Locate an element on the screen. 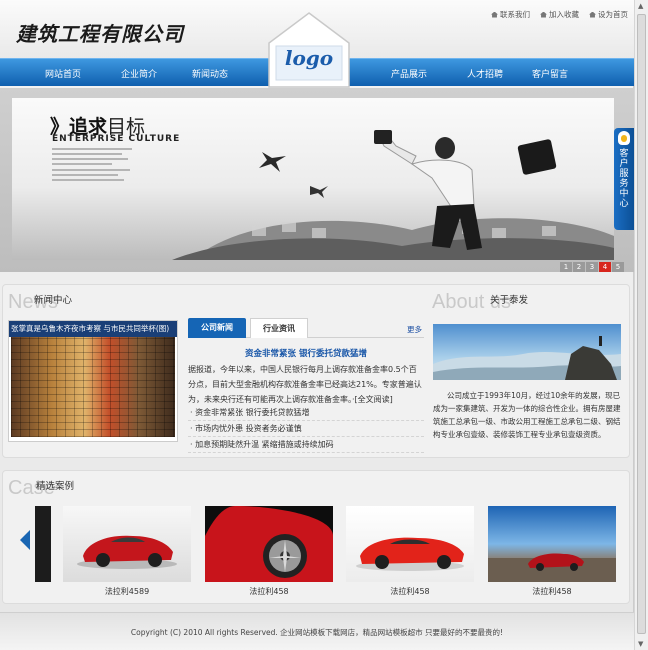 This screenshot has width=648, height=650. news-photo: 张掌真是乌鲁木齐夜市考察 与市民共同举杯(图) is located at coordinates (93, 381).